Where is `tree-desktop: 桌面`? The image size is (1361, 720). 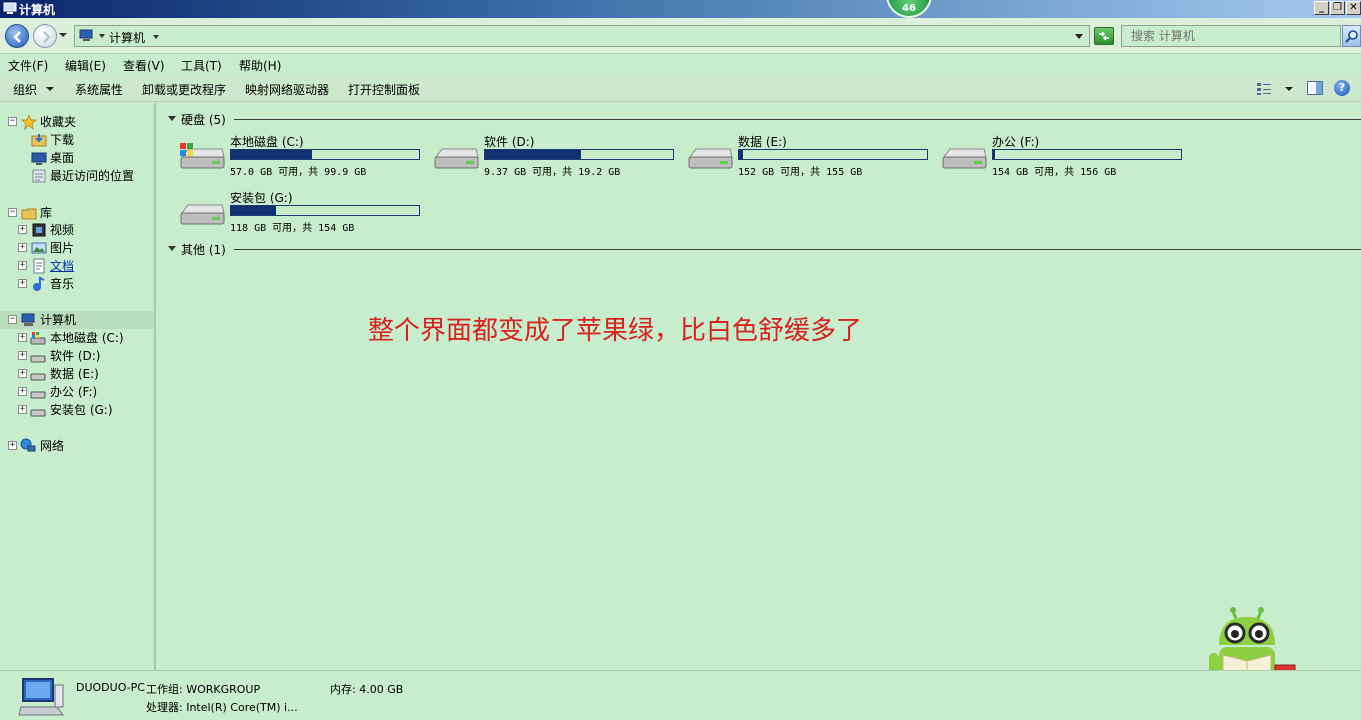 tree-desktop: 桌面 is located at coordinates (77, 158).